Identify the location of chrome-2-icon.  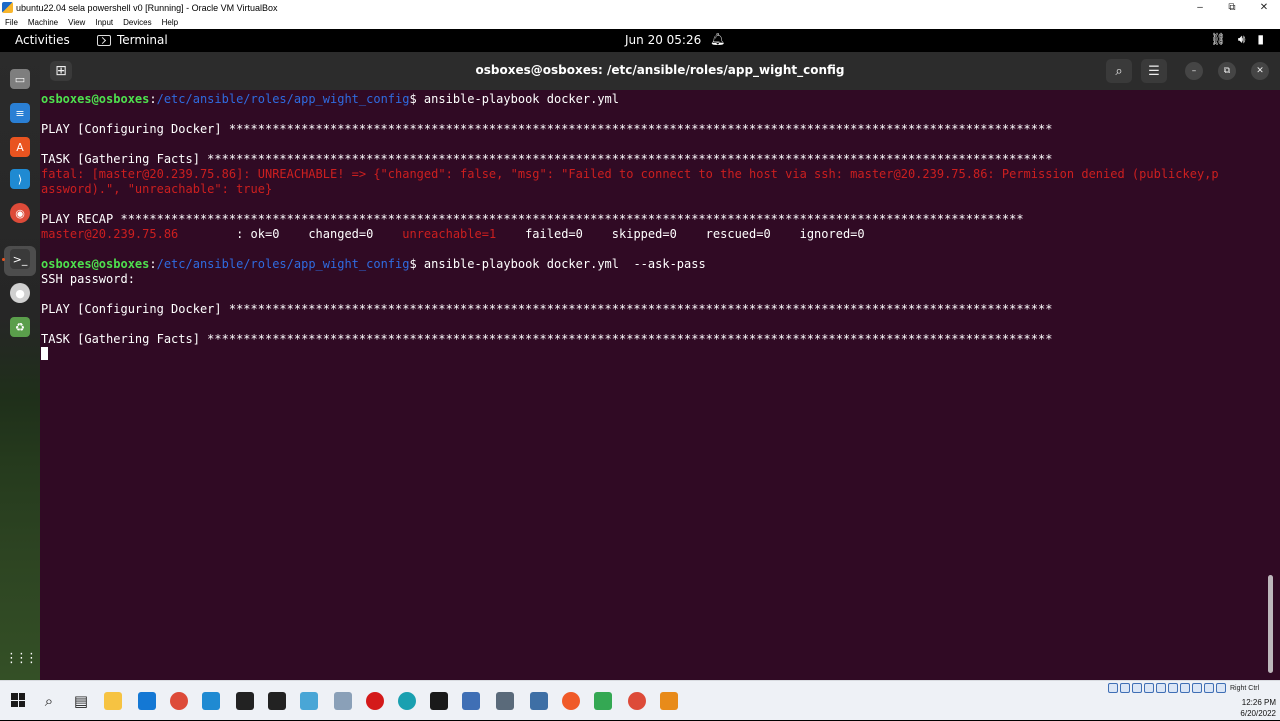
(637, 701).